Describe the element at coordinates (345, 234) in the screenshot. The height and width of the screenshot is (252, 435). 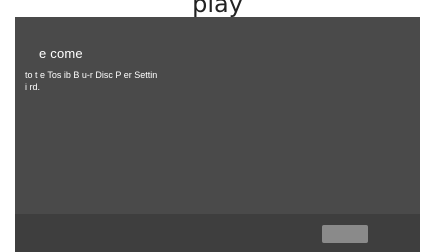
I see `next-button` at that location.